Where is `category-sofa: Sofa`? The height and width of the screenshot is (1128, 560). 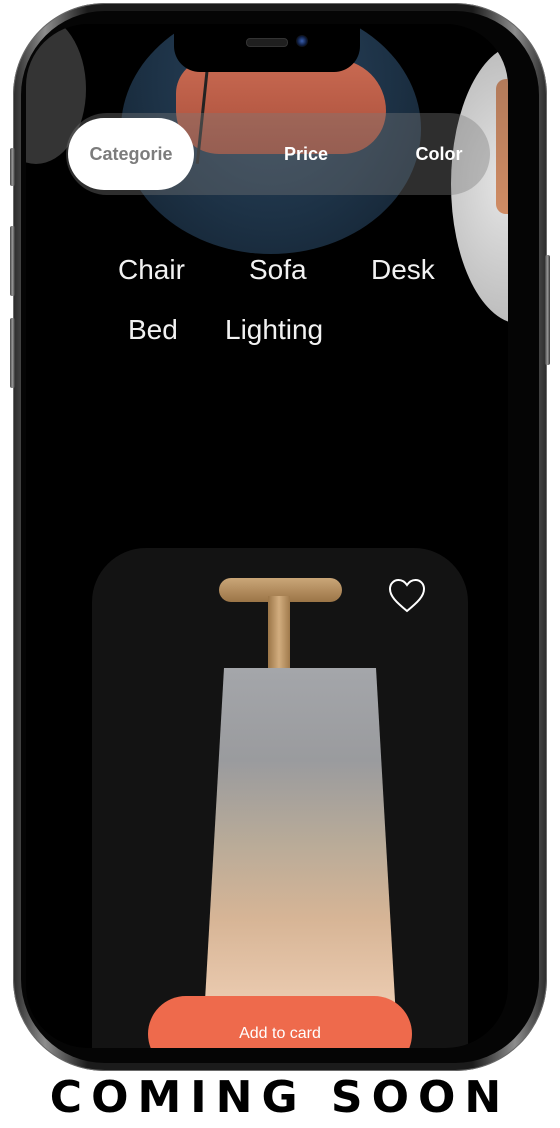
category-sofa: Sofa is located at coordinates (278, 270).